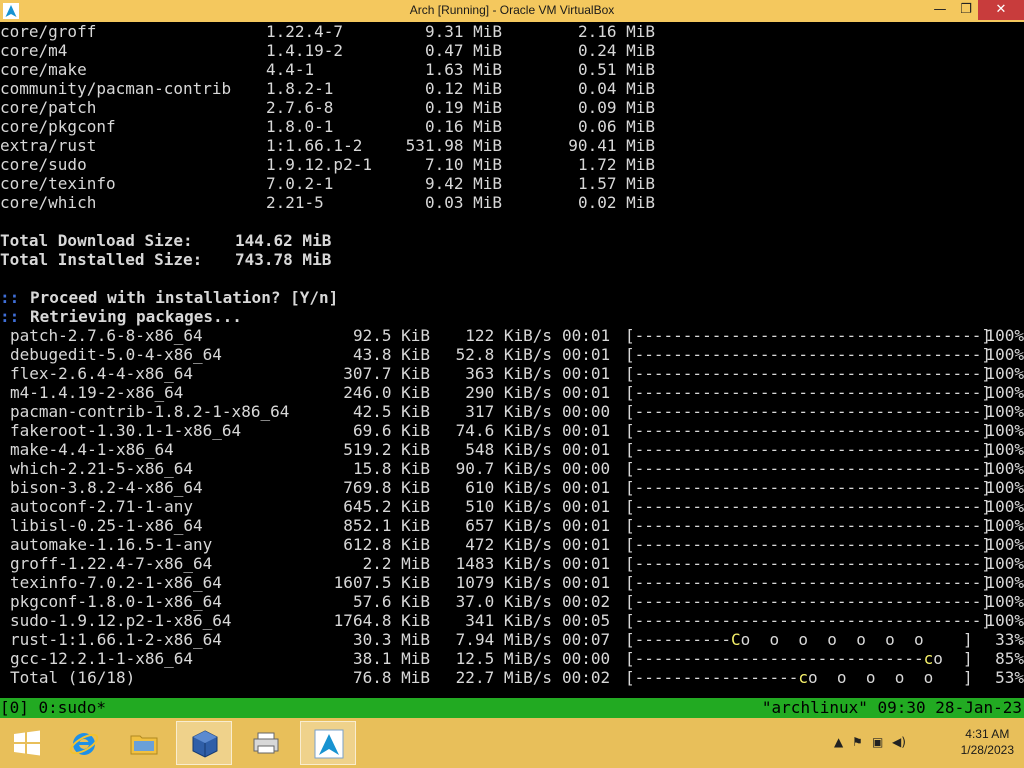 The height and width of the screenshot is (768, 1024). What do you see at coordinates (503, 639) in the screenshot?
I see `download-rate: 7.94 MiB/s` at bounding box center [503, 639].